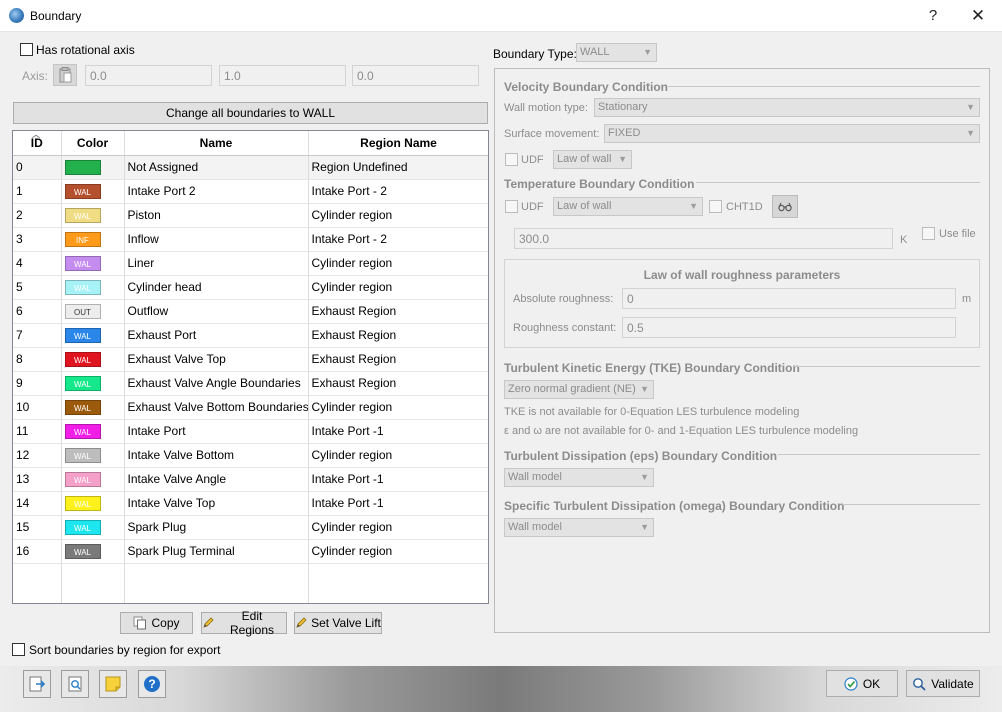 This screenshot has height=712, width=1002. What do you see at coordinates (113, 684) in the screenshot?
I see `note-button` at bounding box center [113, 684].